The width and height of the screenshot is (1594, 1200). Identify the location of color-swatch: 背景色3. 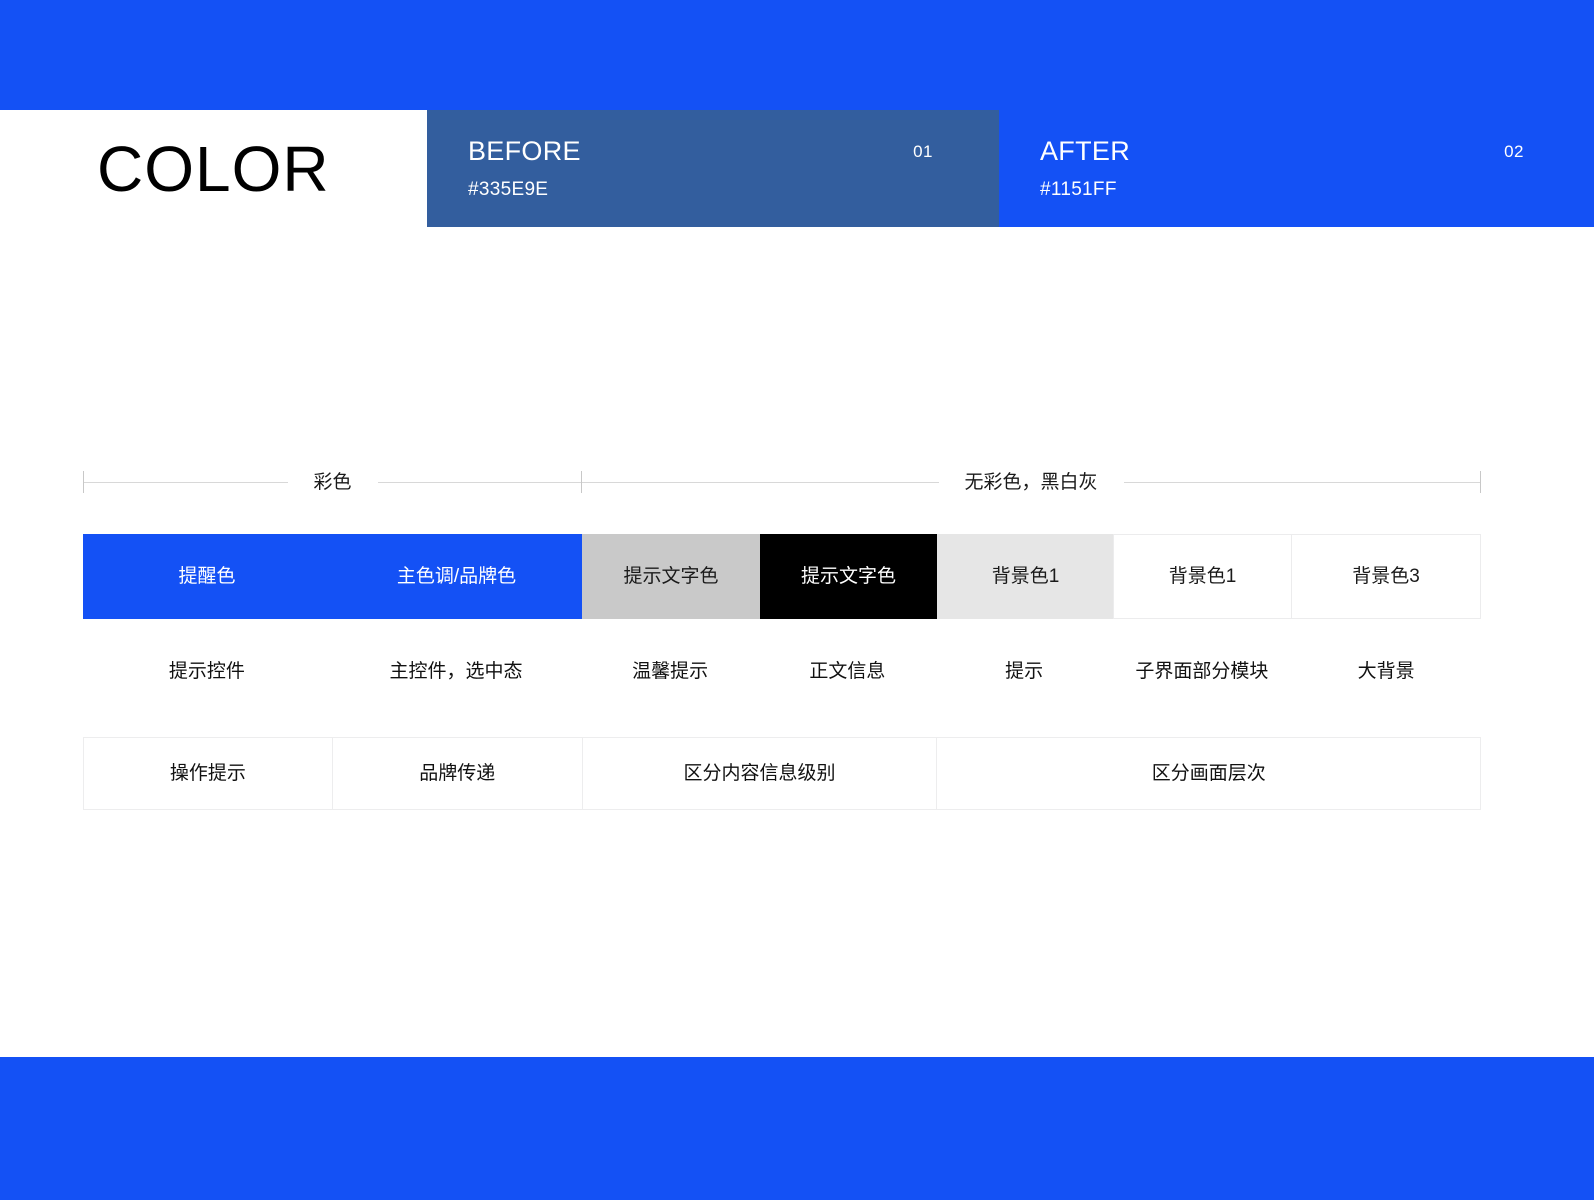
(1386, 576).